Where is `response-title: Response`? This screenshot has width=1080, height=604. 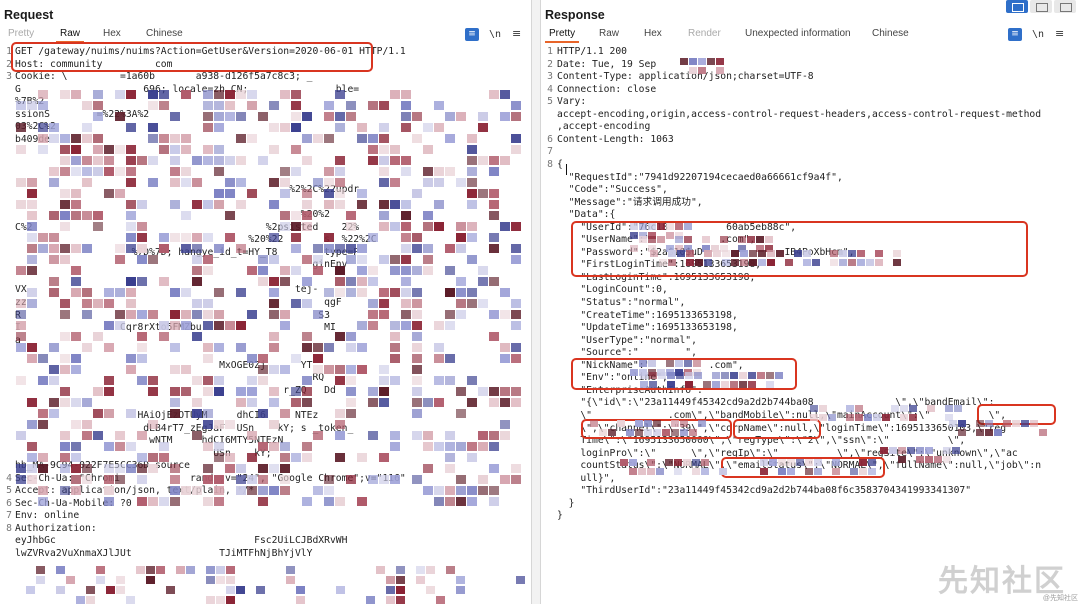
response-title: Response is located at coordinates (575, 15).